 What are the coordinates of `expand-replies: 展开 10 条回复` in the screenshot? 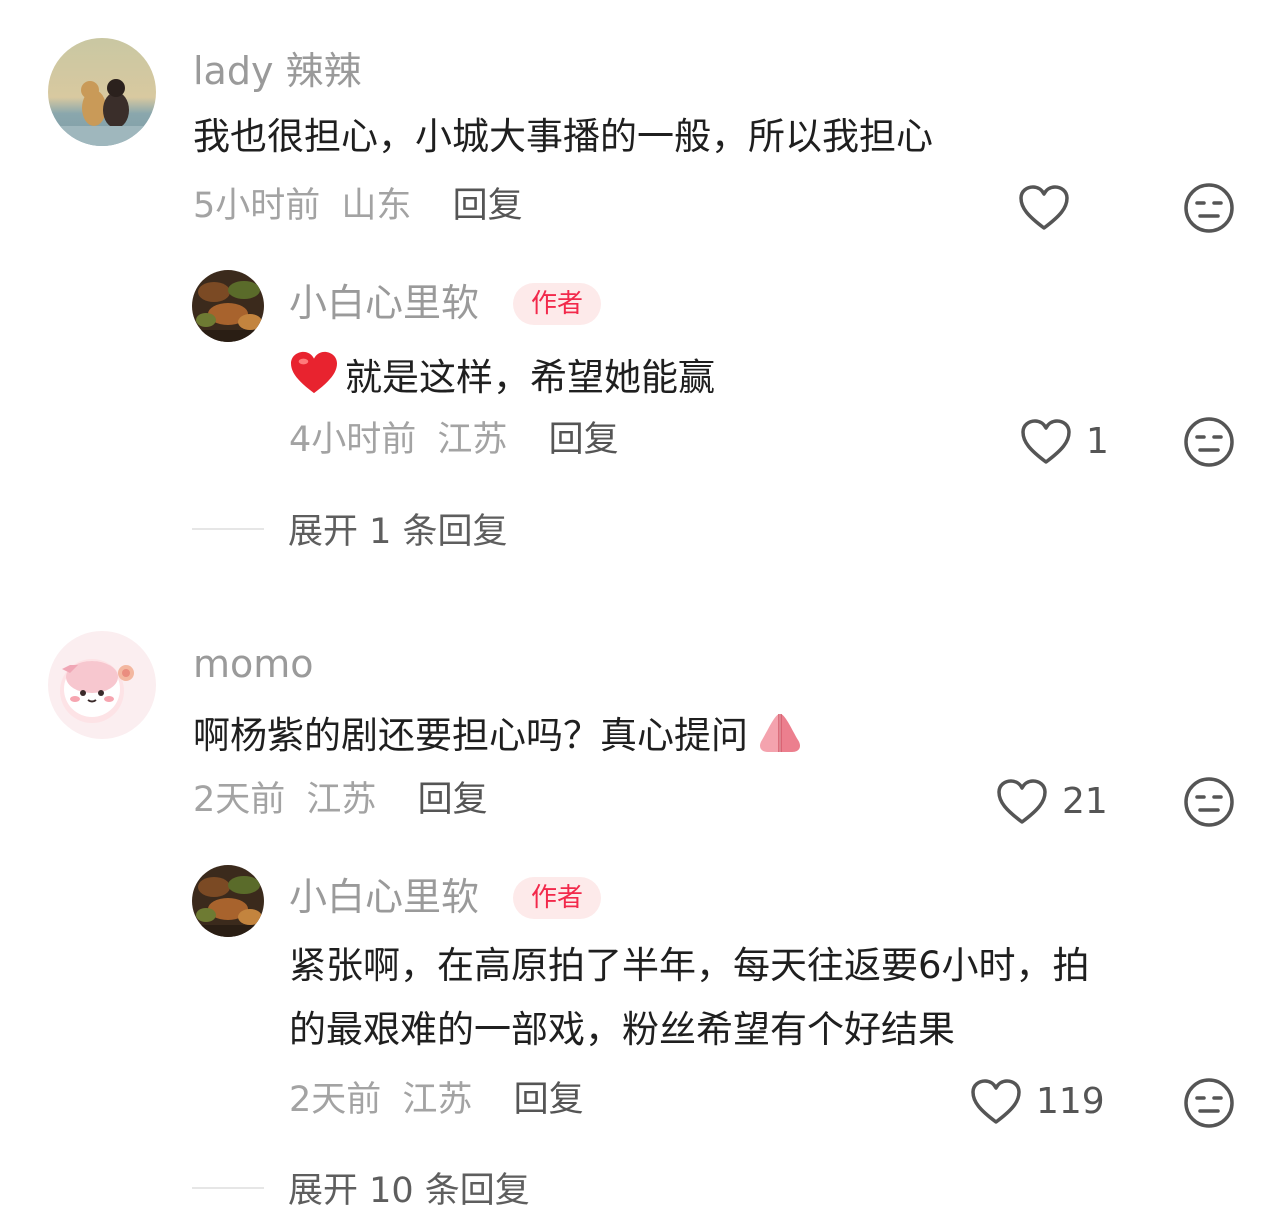 It's located at (361, 1187).